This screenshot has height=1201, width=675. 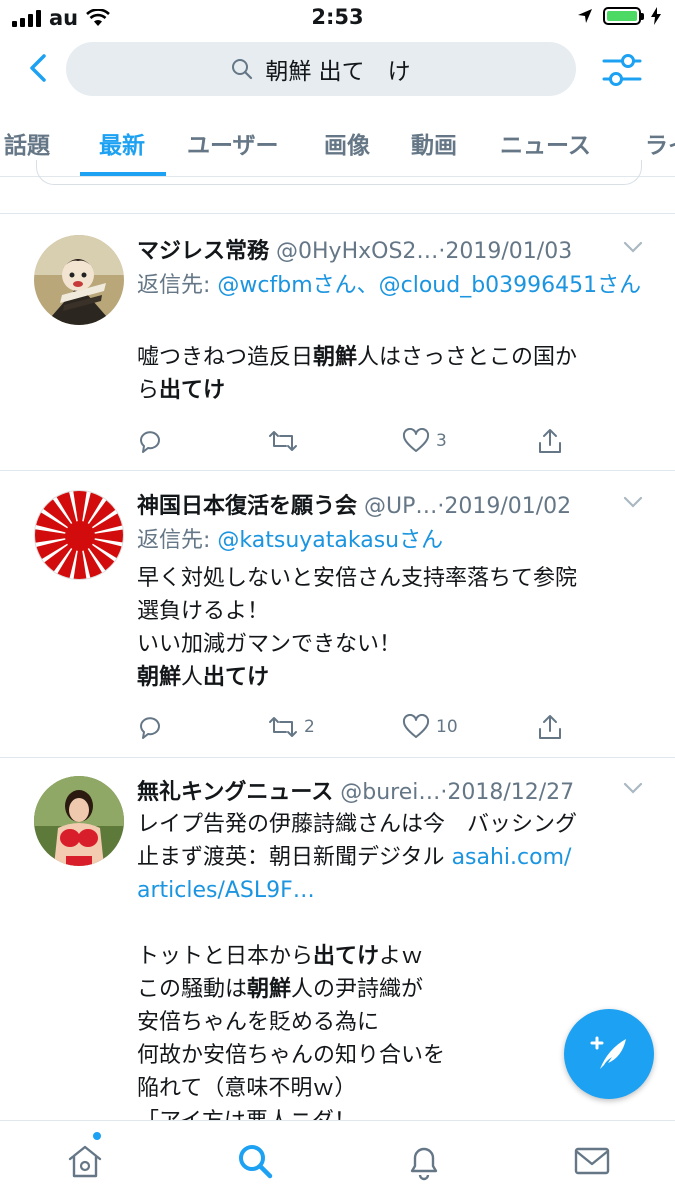 What do you see at coordinates (623, 16) in the screenshot?
I see `battery-icon` at bounding box center [623, 16].